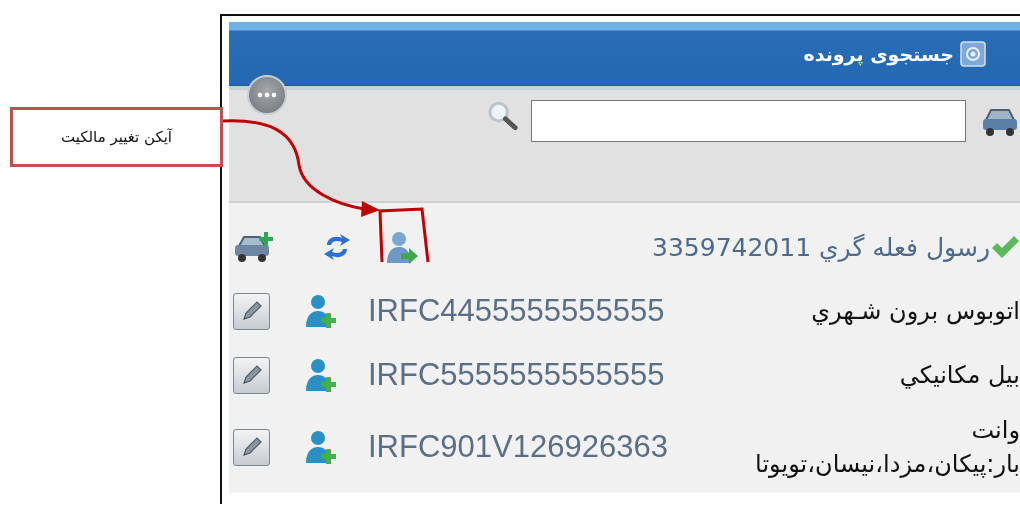 The height and width of the screenshot is (506, 1020). Describe the element at coordinates (995, 430) in the screenshot. I see `vehicle-name: وانت` at that location.